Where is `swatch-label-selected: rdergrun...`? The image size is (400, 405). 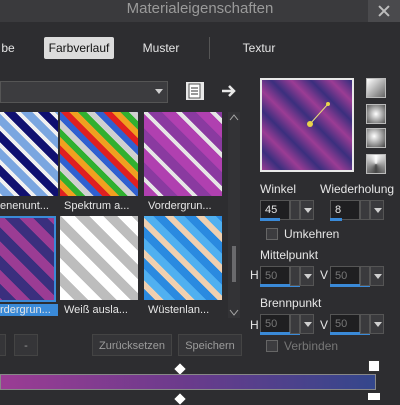
swatch-label-selected: rdergrun... is located at coordinates (29, 310).